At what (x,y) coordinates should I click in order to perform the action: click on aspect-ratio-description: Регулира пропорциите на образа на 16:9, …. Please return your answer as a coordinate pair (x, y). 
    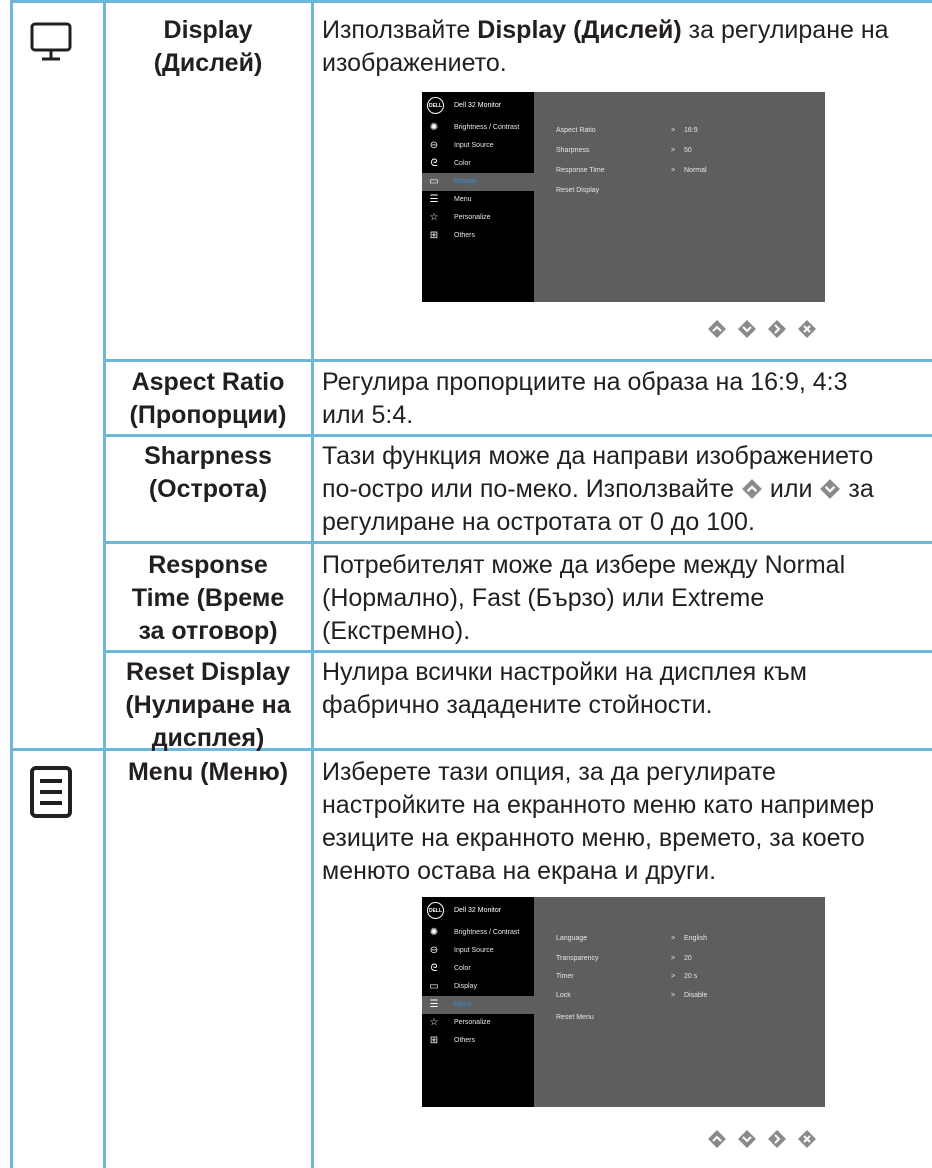
    Looking at the image, I should click on (585, 398).